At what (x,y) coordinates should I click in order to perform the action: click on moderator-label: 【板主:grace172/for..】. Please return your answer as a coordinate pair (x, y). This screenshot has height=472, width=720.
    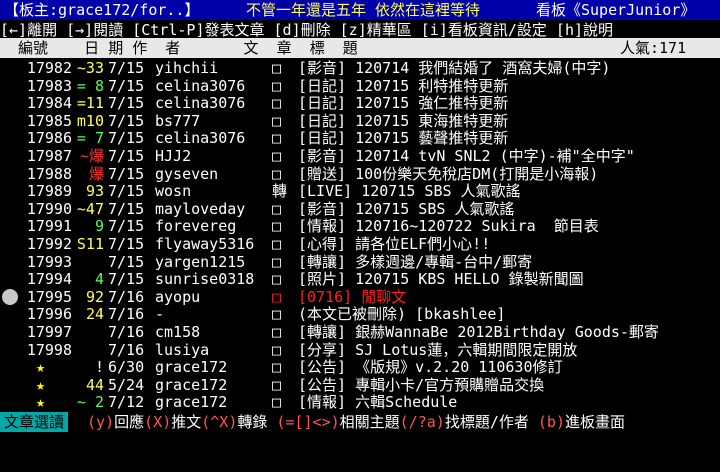
    Looking at the image, I should click on (102, 10).